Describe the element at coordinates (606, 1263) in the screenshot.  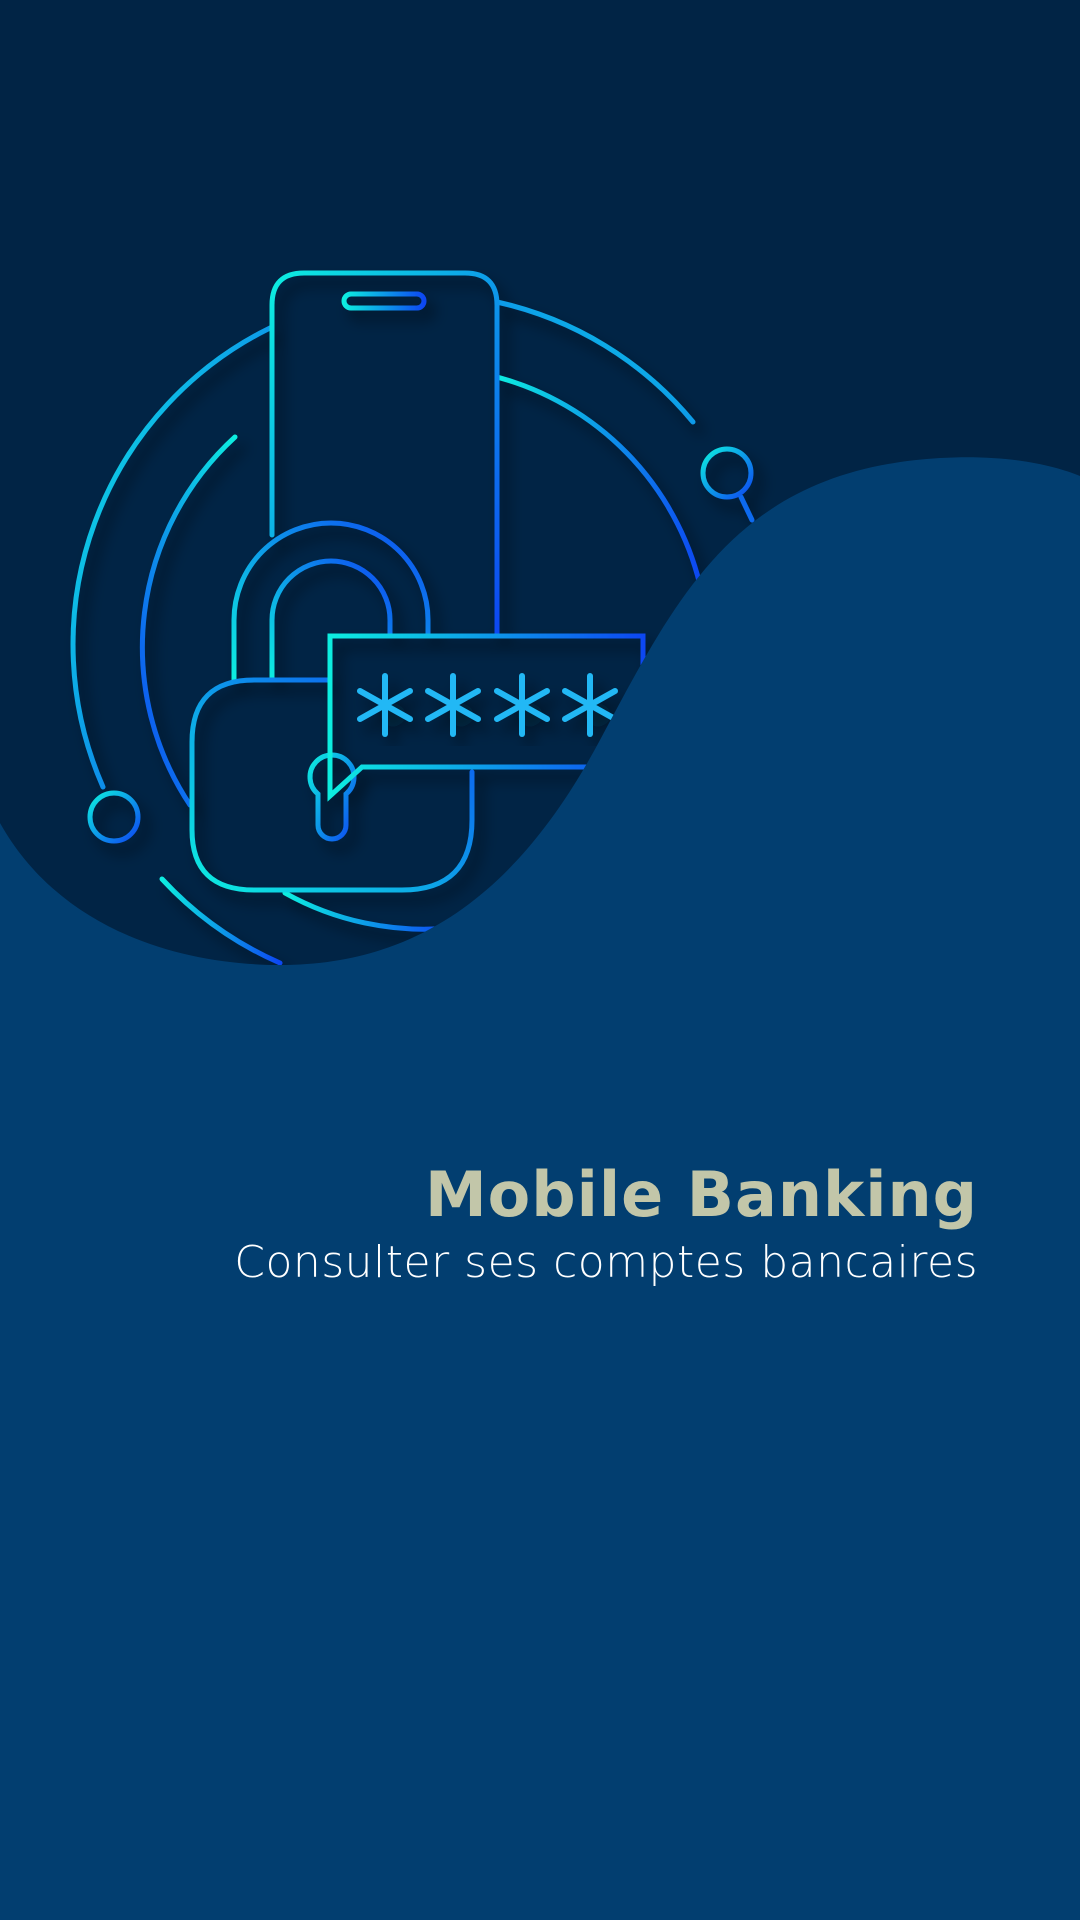
I see `onboarding-subtitle: Consulter ses comptes bancaires` at that location.